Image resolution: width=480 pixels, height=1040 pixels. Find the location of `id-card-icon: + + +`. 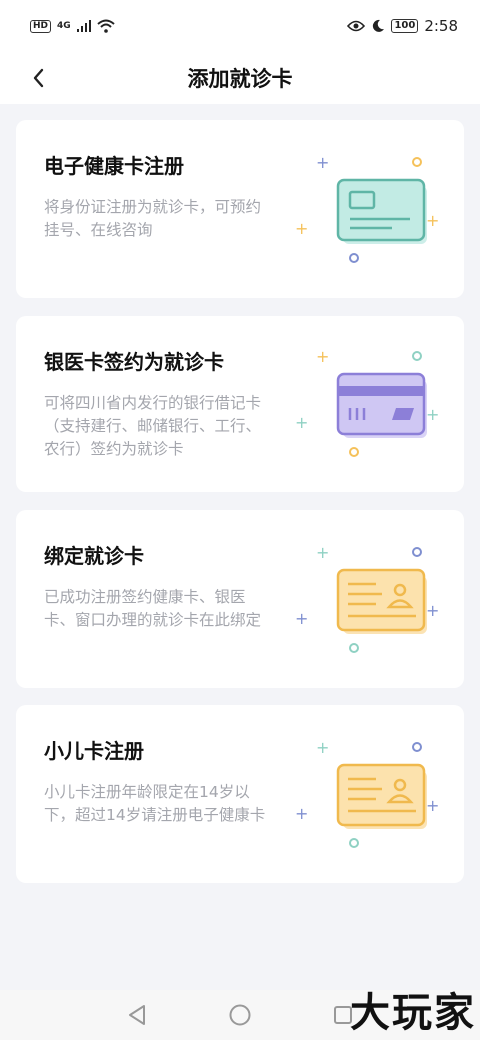

id-card-icon: + + + is located at coordinates (367, 598).